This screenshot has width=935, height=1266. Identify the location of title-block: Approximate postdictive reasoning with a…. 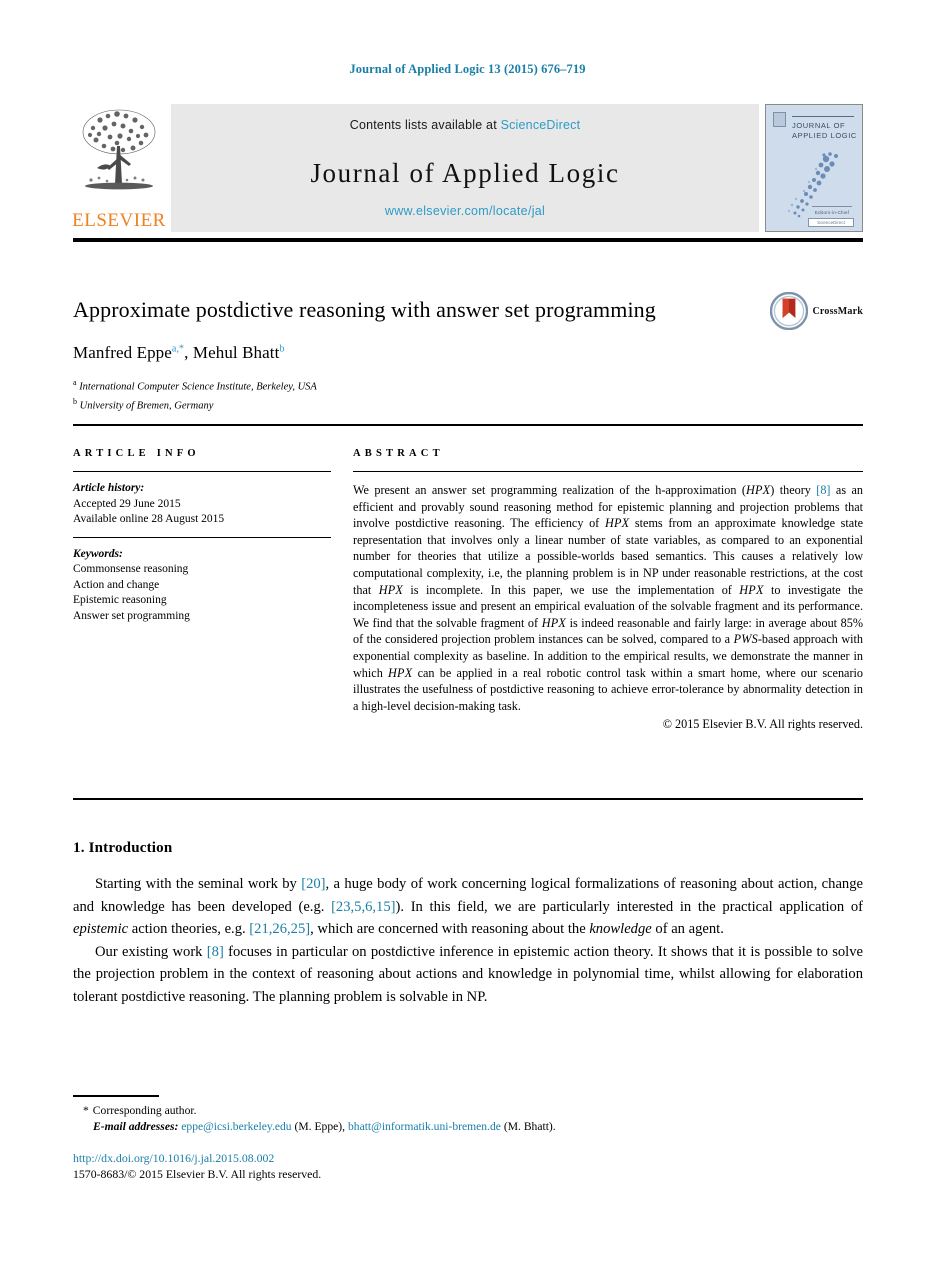
(468, 353).